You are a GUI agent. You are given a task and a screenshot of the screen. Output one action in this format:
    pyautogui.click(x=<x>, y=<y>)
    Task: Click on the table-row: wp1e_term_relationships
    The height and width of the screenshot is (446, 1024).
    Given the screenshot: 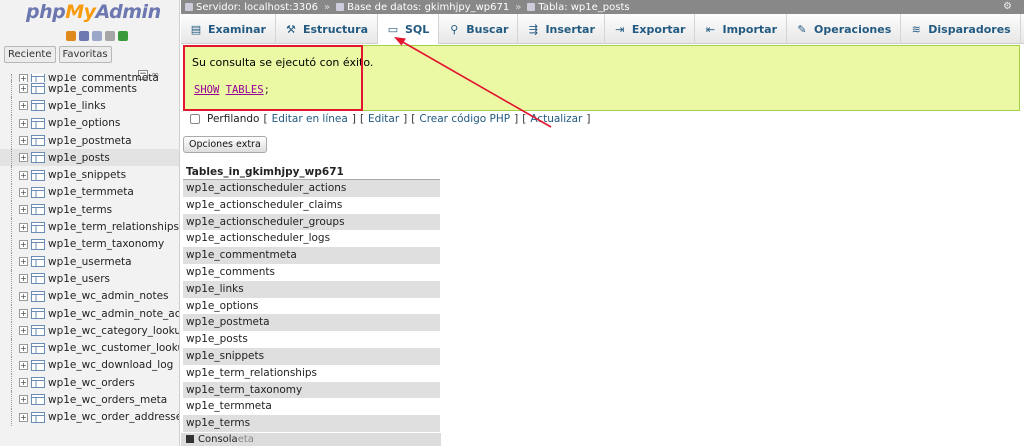 What is the action you would take?
    pyautogui.click(x=311, y=373)
    